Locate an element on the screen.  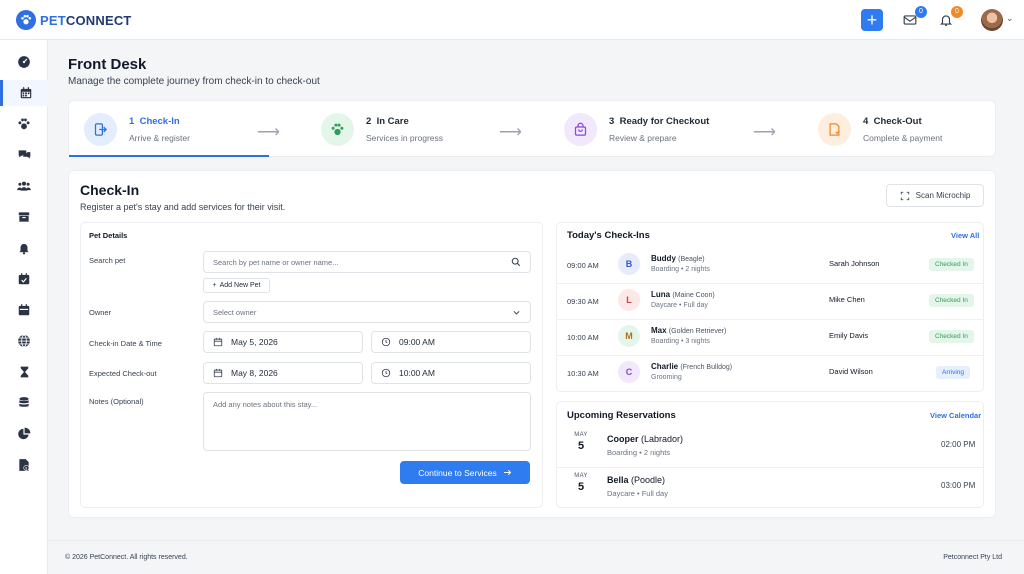
reservation-pet-name: Bella is located at coordinates (618, 480).